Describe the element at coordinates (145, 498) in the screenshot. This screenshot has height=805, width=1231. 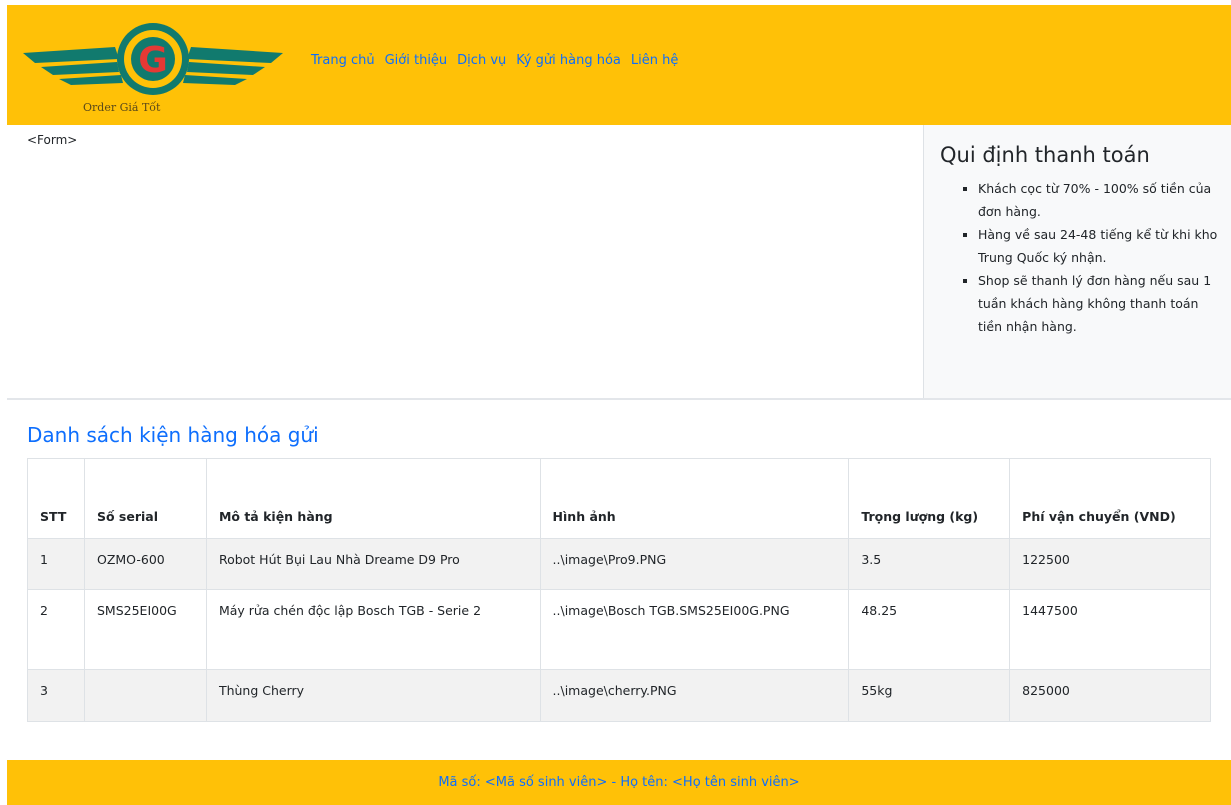
I see `col-serial: Số serial` at that location.